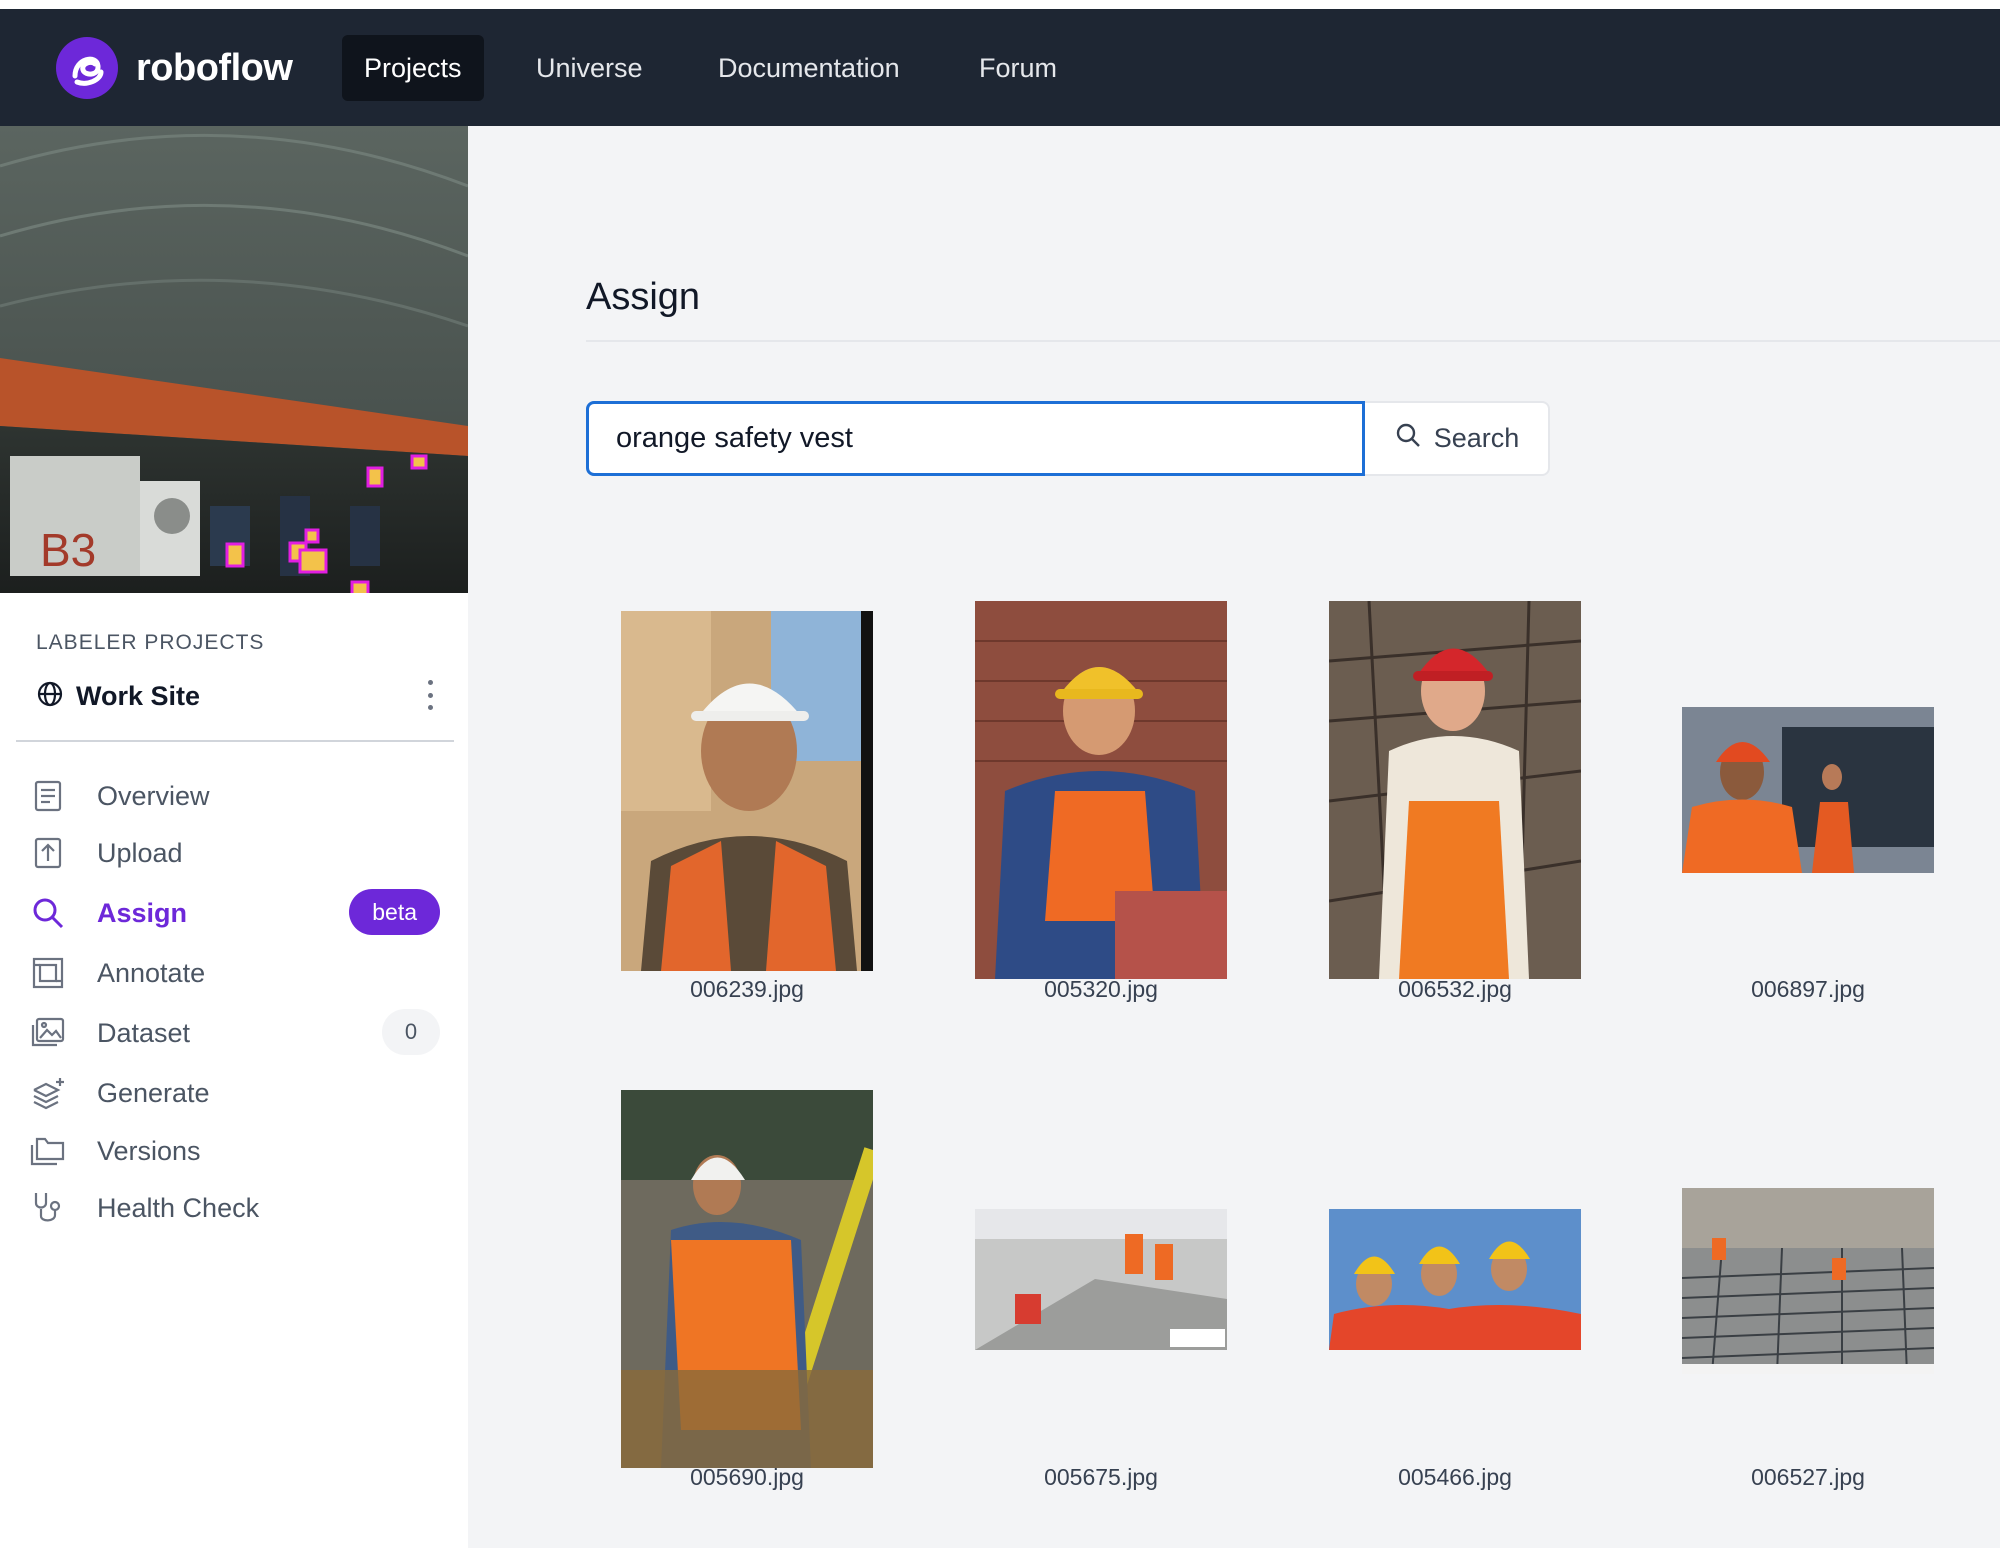 The height and width of the screenshot is (1548, 2000). Describe the element at coordinates (589, 68) in the screenshot. I see `nav-universe: Universe` at that location.